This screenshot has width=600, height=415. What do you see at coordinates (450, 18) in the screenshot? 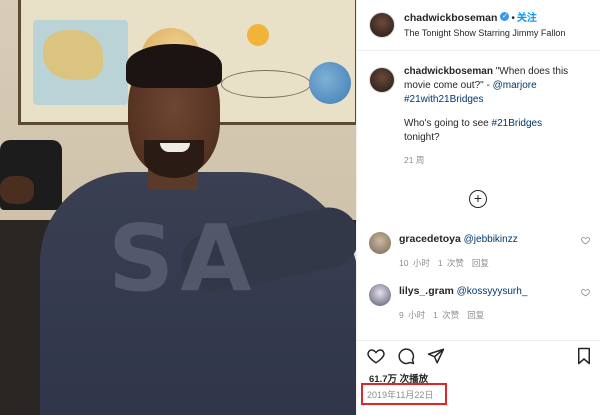
I see `header-username: chadwickboseman` at bounding box center [450, 18].